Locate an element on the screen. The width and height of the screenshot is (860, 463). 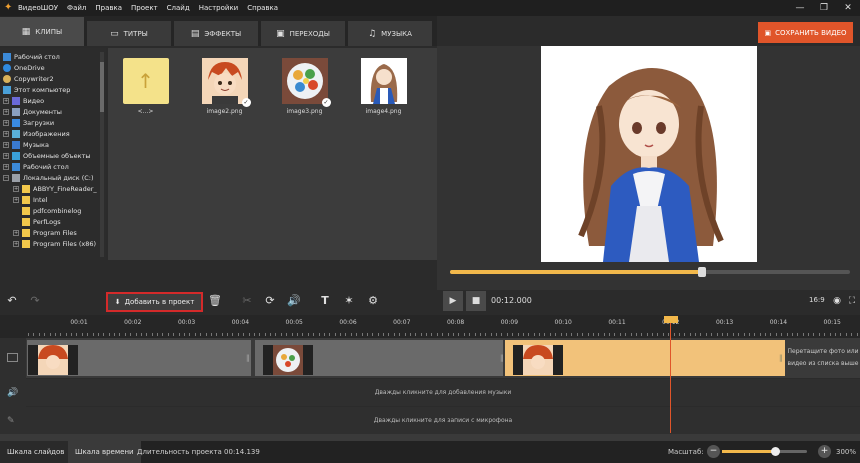
images-icon is located at coordinates (16, 133).